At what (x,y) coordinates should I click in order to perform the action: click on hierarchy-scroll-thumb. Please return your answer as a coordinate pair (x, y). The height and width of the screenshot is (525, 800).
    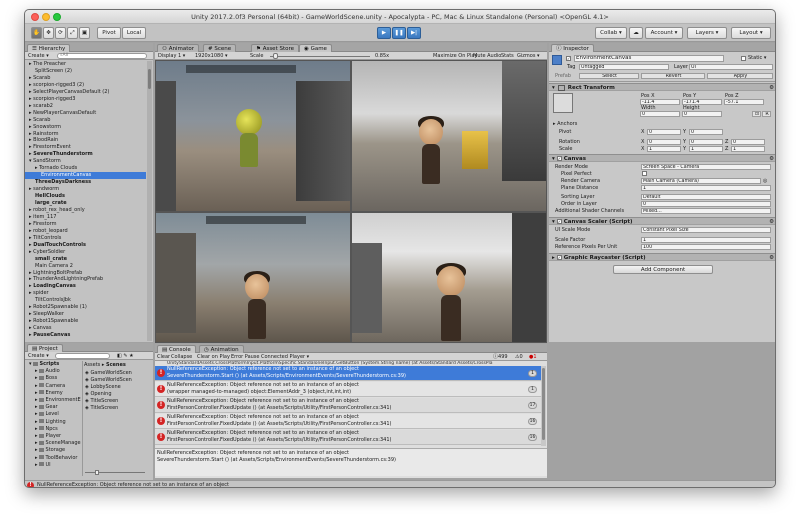
    Looking at the image, I should click on (149, 79).